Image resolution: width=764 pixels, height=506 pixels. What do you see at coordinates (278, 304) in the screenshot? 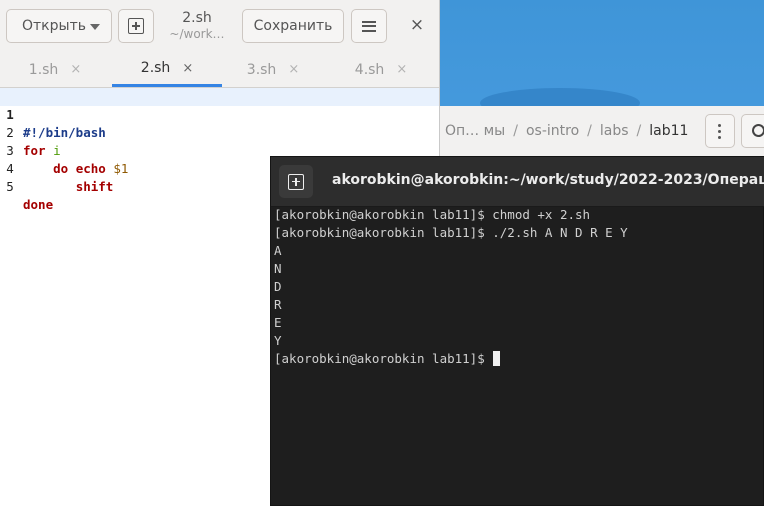
I see `terminal-line: R` at bounding box center [278, 304].